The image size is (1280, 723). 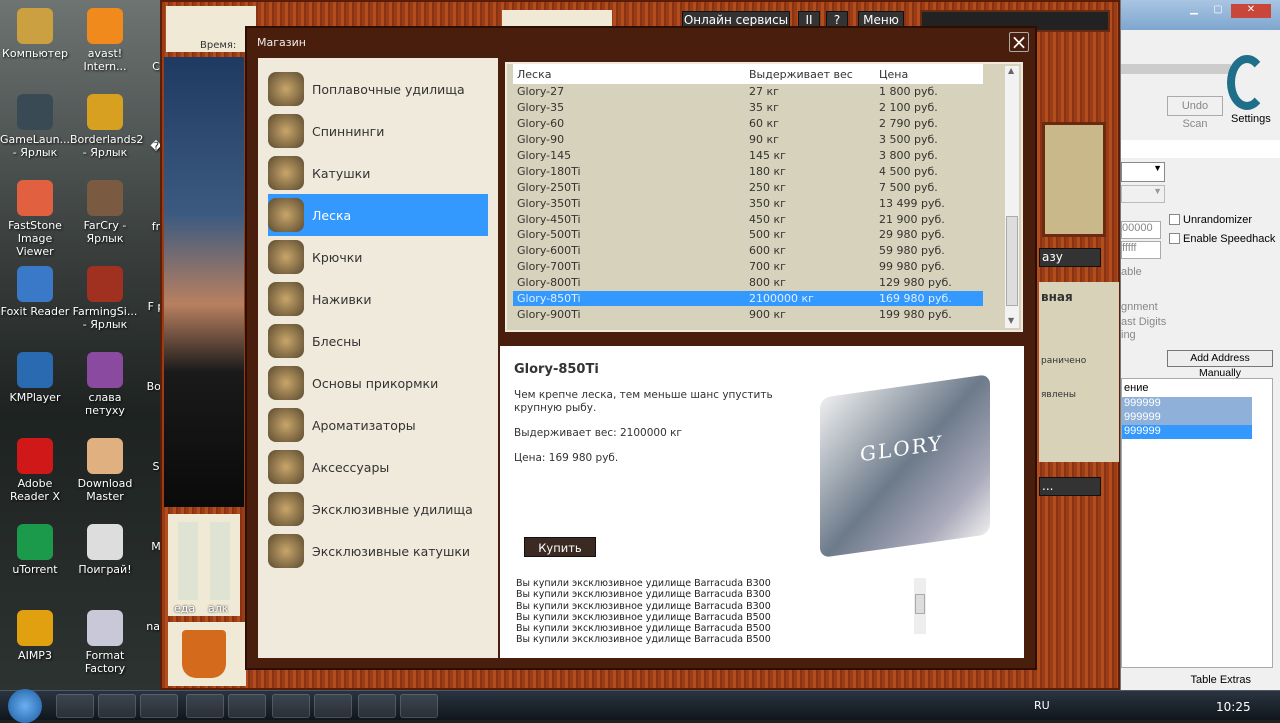 I want to click on category-item: Поплавочные удилища, so click(x=378, y=89).